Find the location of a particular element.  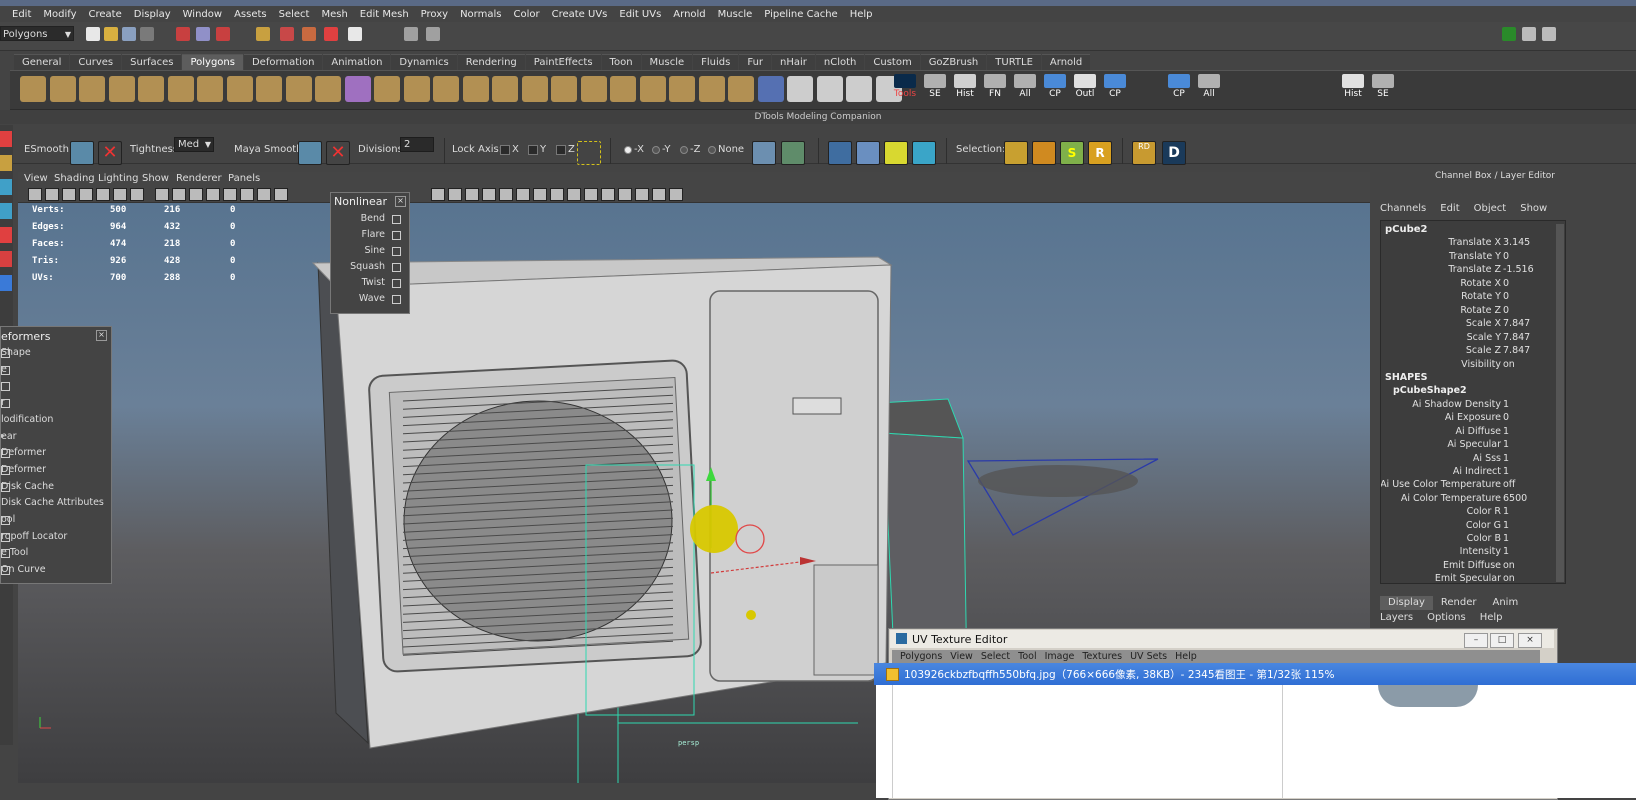

shape-attr-row: Color G1 is located at coordinates (1473, 526).